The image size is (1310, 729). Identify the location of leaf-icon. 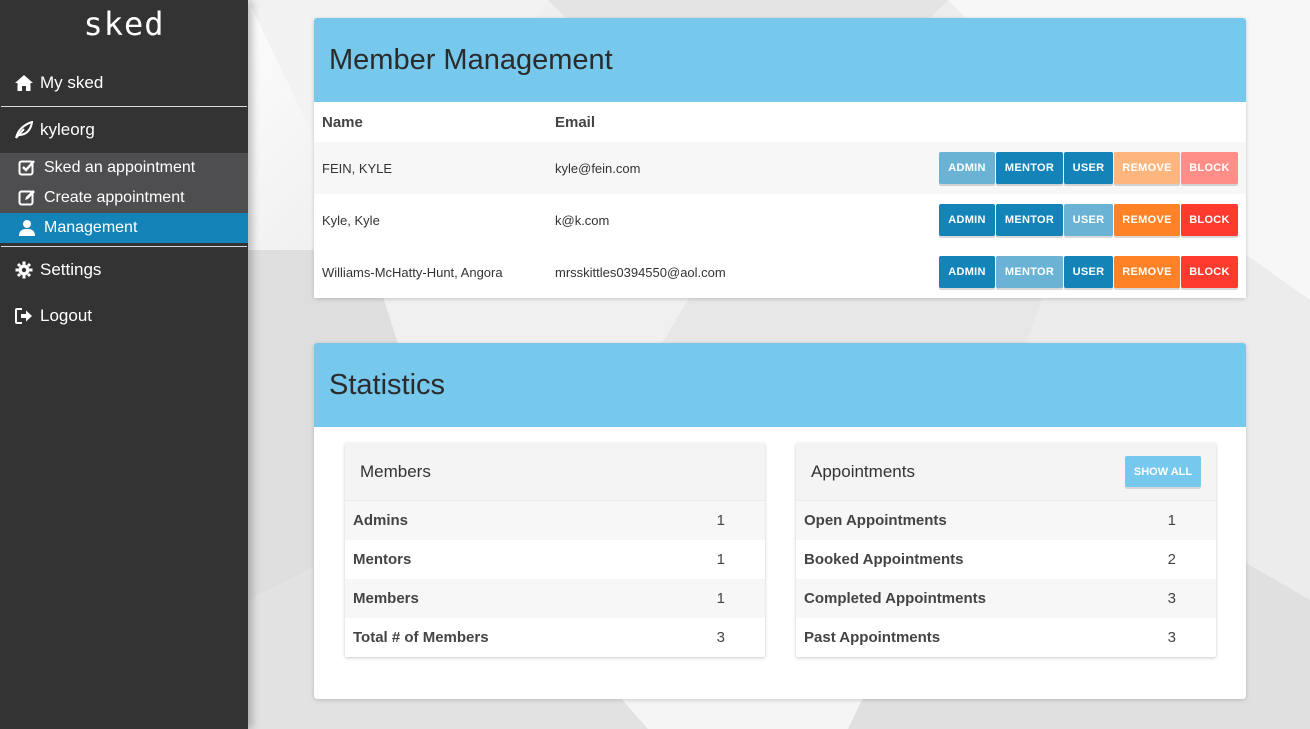
(24, 130).